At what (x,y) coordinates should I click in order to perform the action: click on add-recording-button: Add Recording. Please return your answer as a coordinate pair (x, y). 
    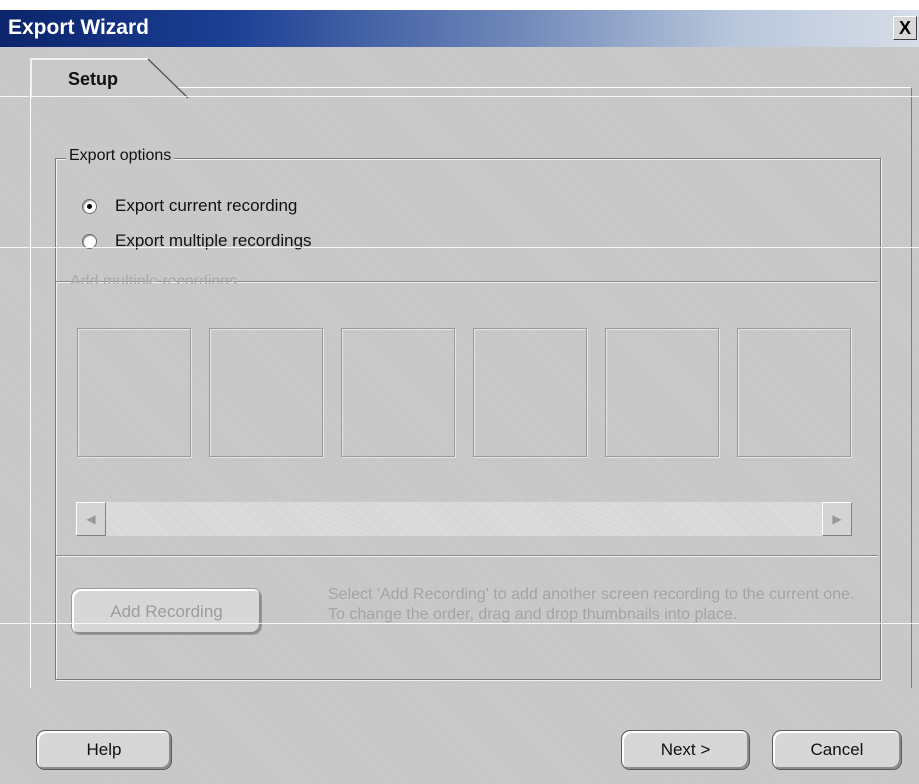
    Looking at the image, I should click on (166, 611).